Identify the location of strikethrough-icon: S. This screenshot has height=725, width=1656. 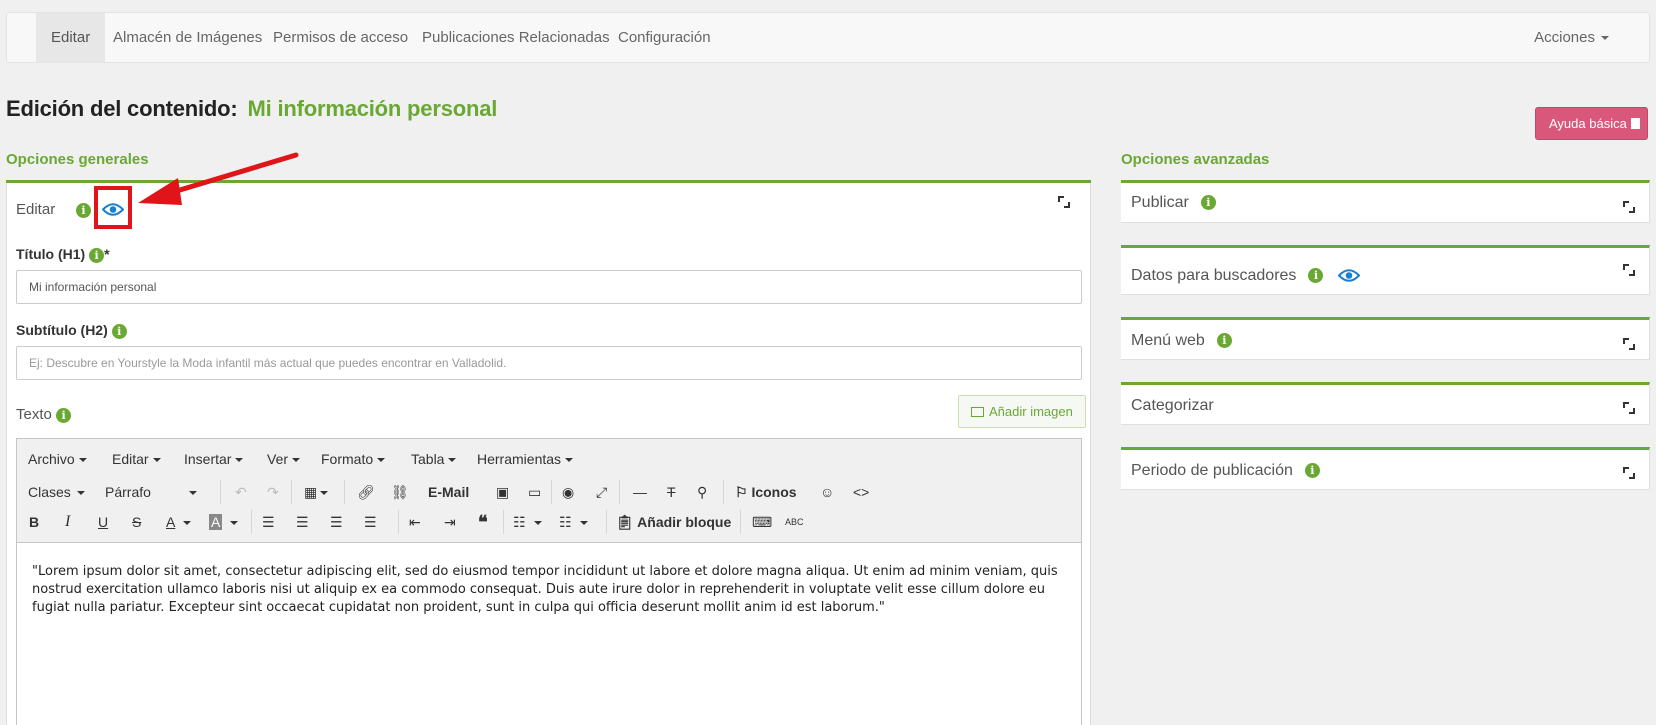
(136, 522).